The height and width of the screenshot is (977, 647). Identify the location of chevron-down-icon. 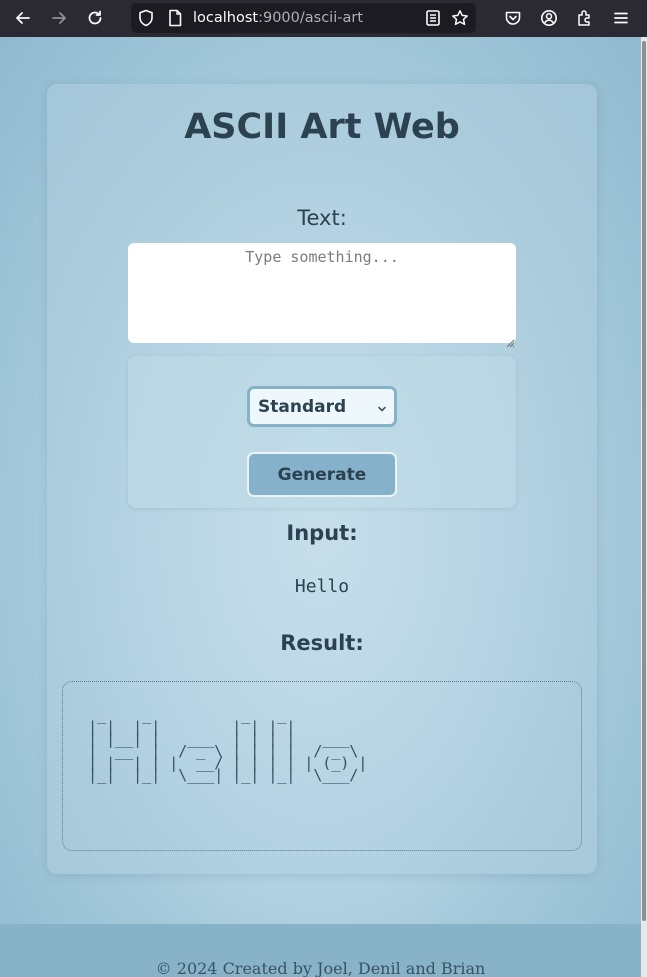
(382, 406).